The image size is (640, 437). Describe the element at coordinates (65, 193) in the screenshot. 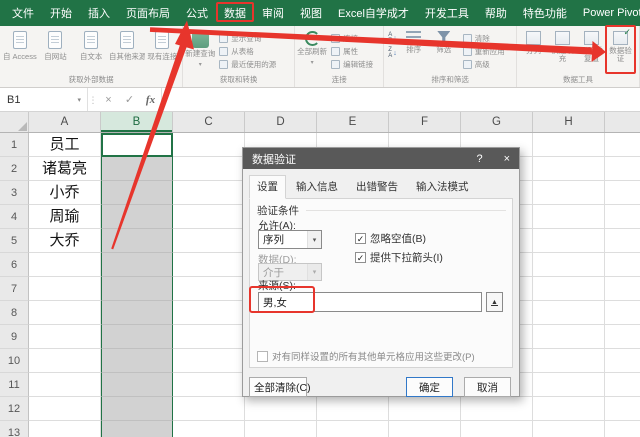

I see `cell-col-a: 小乔` at that location.